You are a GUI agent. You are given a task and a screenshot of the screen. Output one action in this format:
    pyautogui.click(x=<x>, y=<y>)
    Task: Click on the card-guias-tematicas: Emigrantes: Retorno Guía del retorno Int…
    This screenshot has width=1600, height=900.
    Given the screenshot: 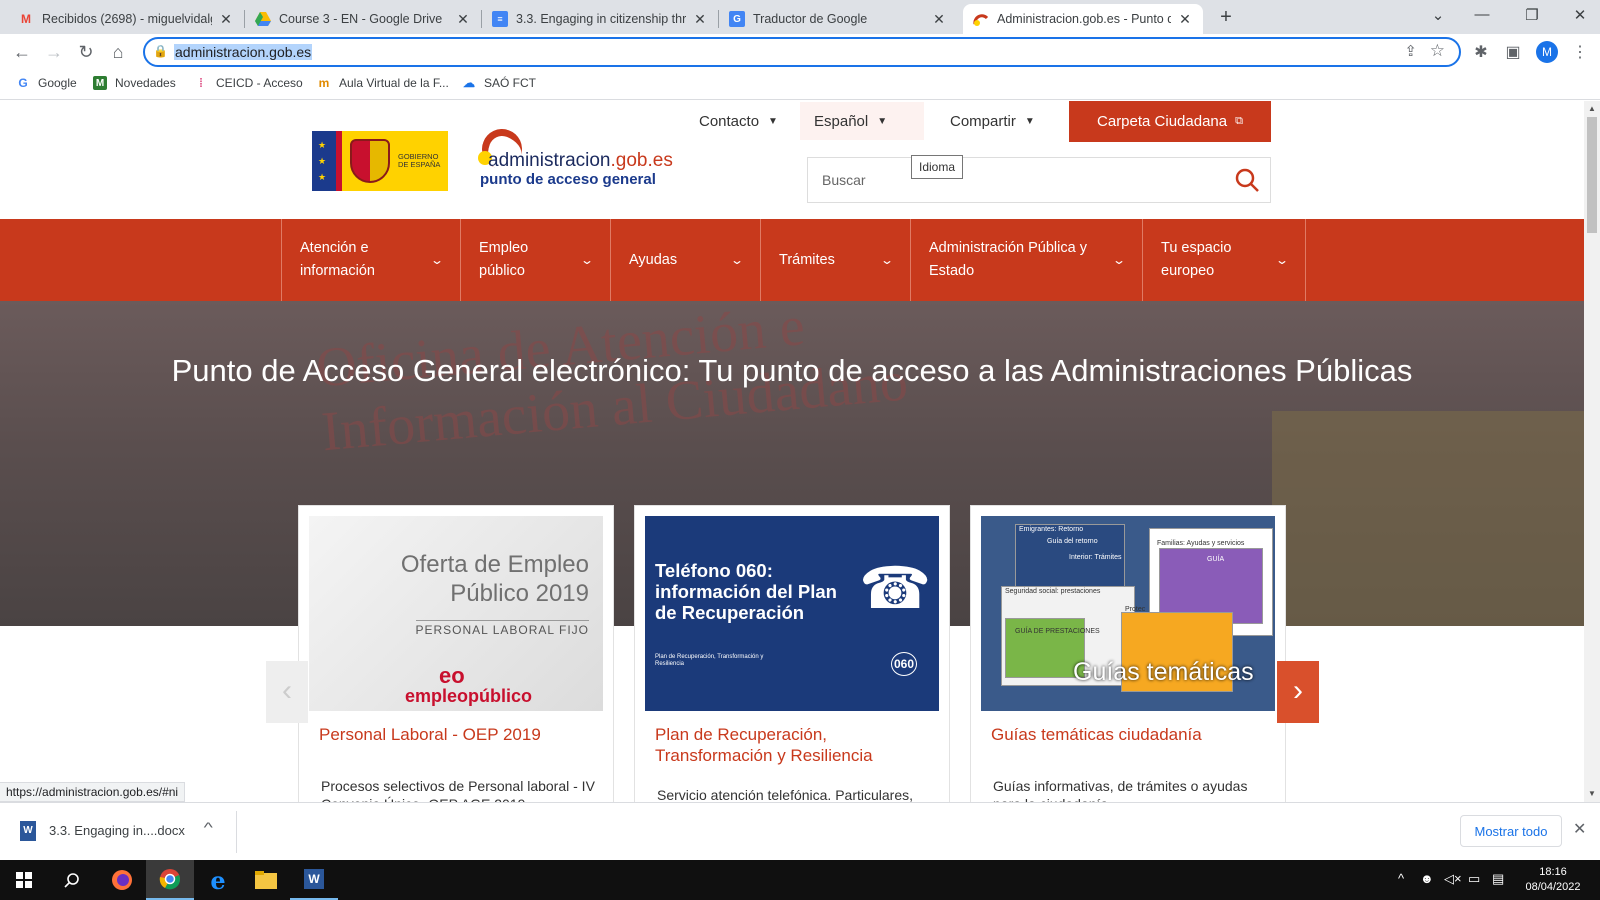 What is the action you would take?
    pyautogui.click(x=1128, y=653)
    